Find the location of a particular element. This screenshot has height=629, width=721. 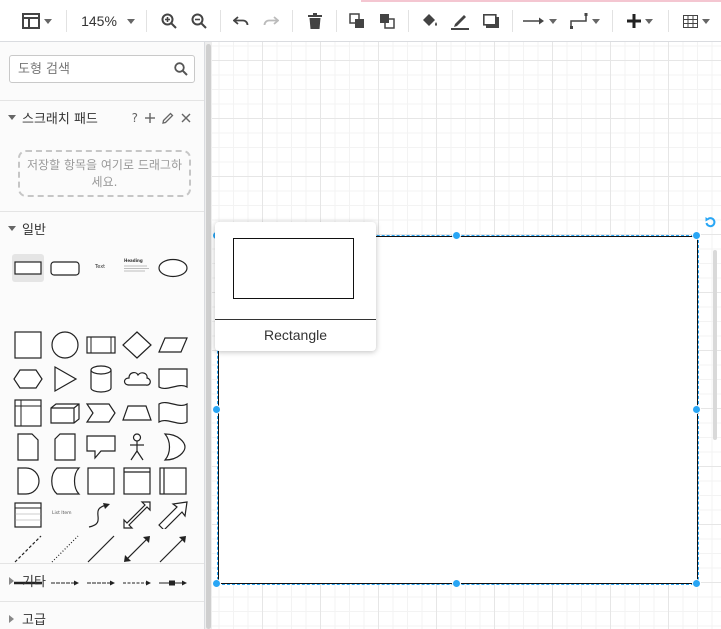

shape-search-input is located at coordinates (93, 69).